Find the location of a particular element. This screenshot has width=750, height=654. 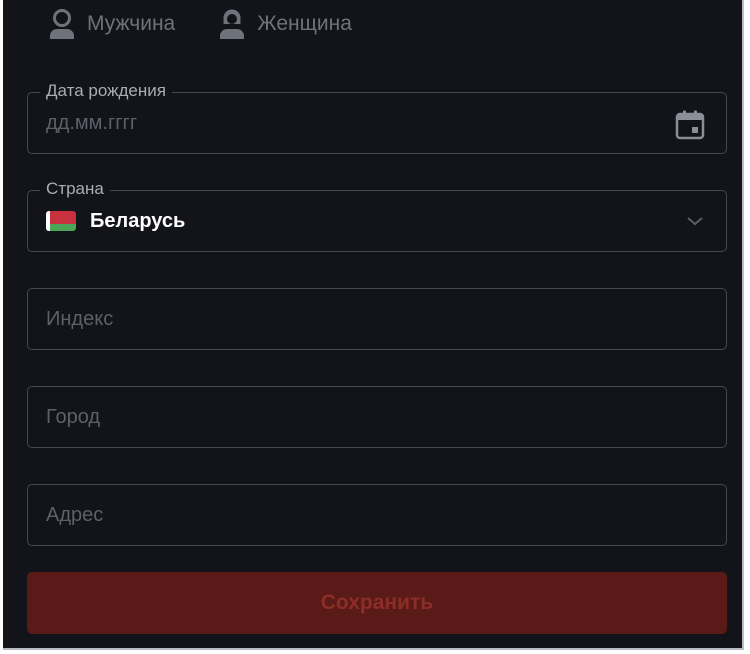

address-input is located at coordinates (377, 515).